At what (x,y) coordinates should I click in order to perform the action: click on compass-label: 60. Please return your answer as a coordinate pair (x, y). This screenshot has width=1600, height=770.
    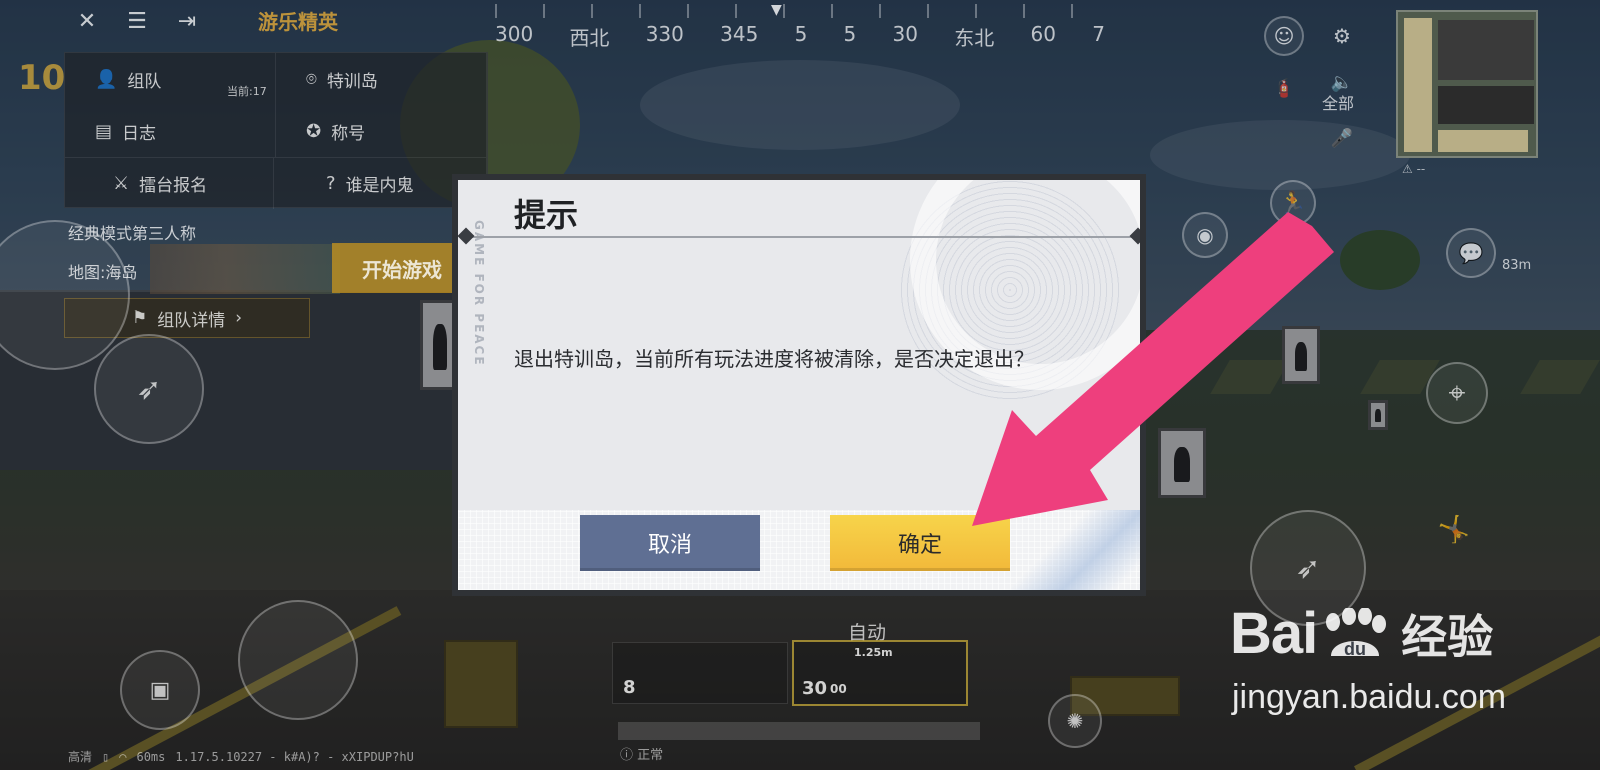
    Looking at the image, I should click on (1043, 34).